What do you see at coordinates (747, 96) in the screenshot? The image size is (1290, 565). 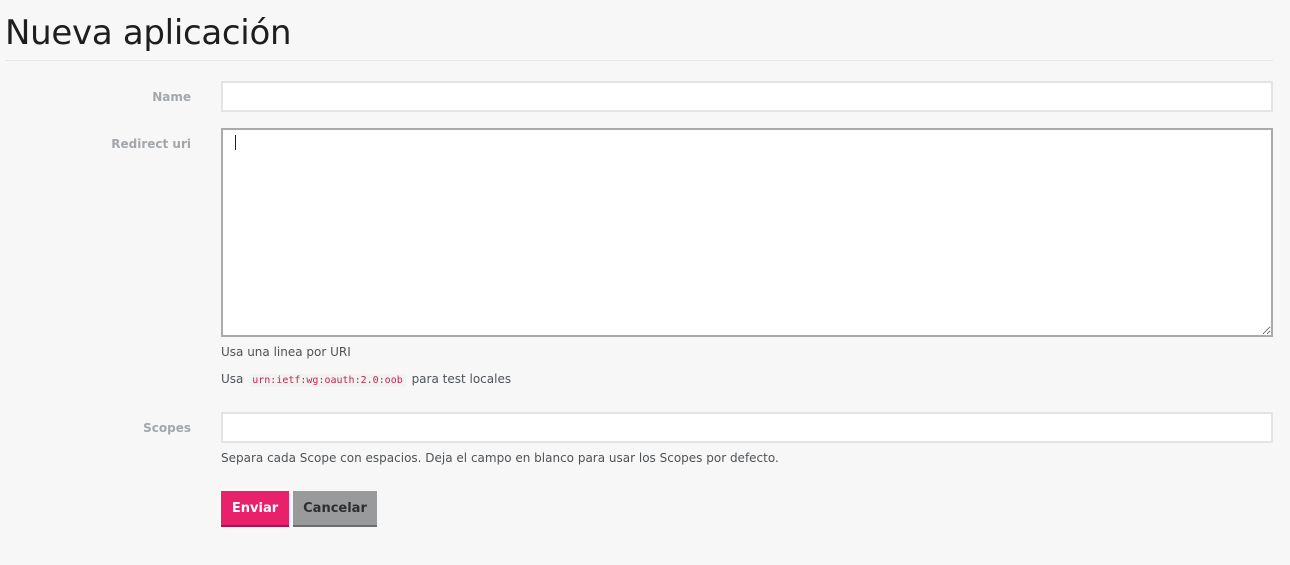 I see `name-input` at bounding box center [747, 96].